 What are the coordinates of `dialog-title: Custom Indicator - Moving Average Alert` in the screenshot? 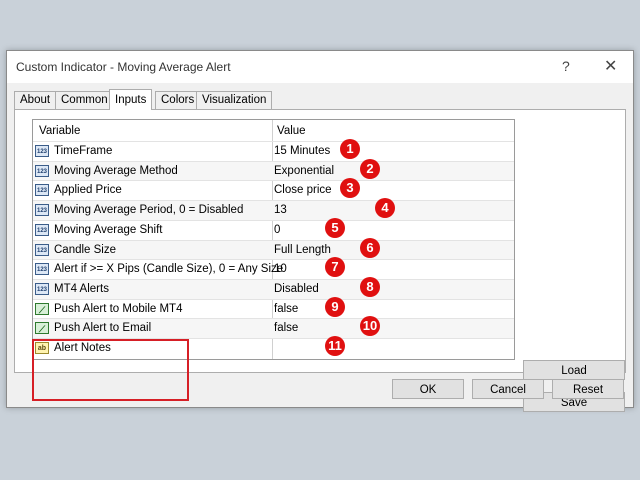 It's located at (123, 67).